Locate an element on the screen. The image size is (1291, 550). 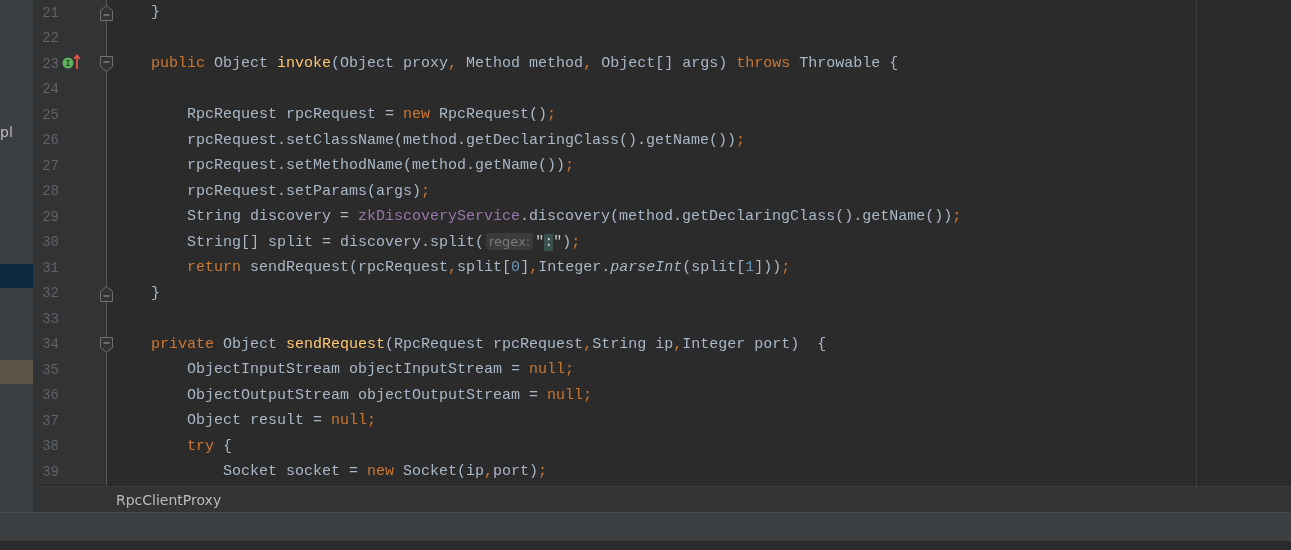
code-line: ObjectOutputStream objectOutputStream = null; is located at coordinates (389, 395).